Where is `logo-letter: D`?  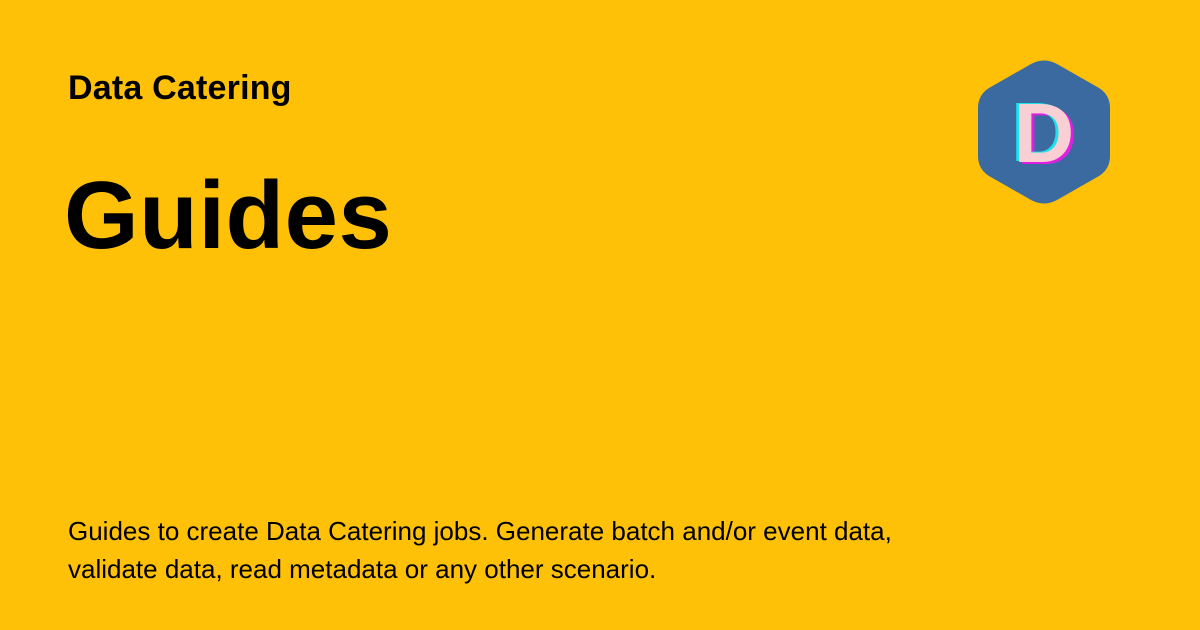
logo-letter: D is located at coordinates (1044, 133).